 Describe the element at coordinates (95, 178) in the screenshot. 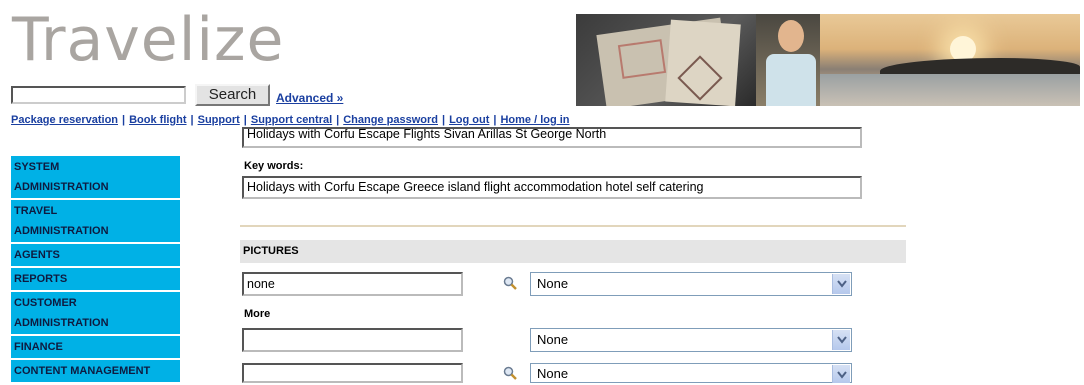

I see `sidebar-item-system-administration: SYSTEM ADMINISTRATION` at that location.